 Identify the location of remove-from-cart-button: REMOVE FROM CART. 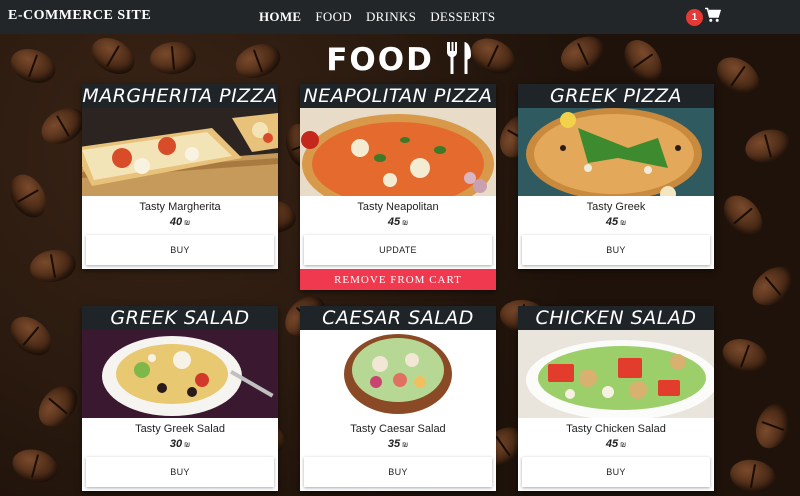
(398, 279).